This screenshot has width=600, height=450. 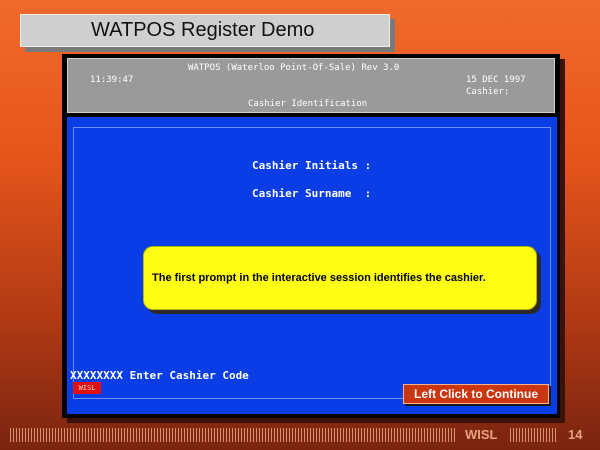 I want to click on current-date: 15 DEC 1997, so click(x=496, y=80).